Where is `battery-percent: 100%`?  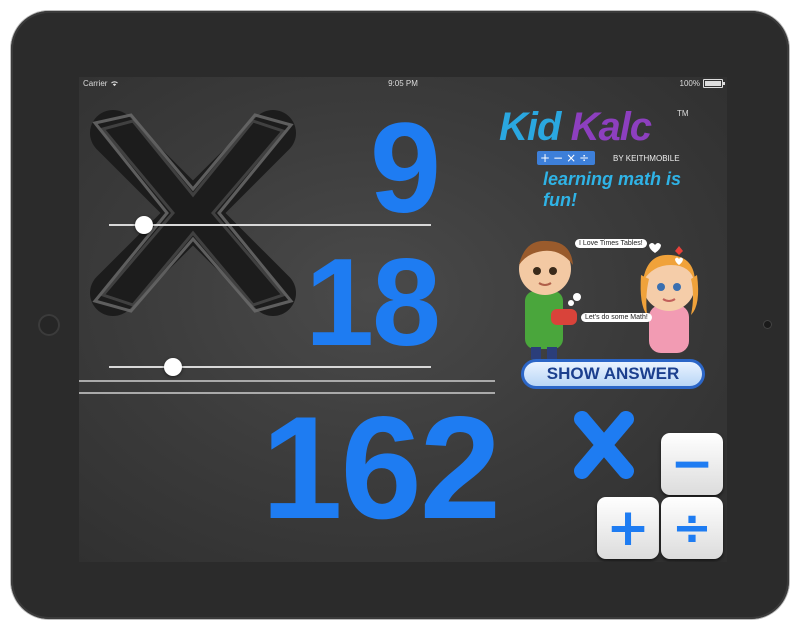 battery-percent: 100% is located at coordinates (689, 83).